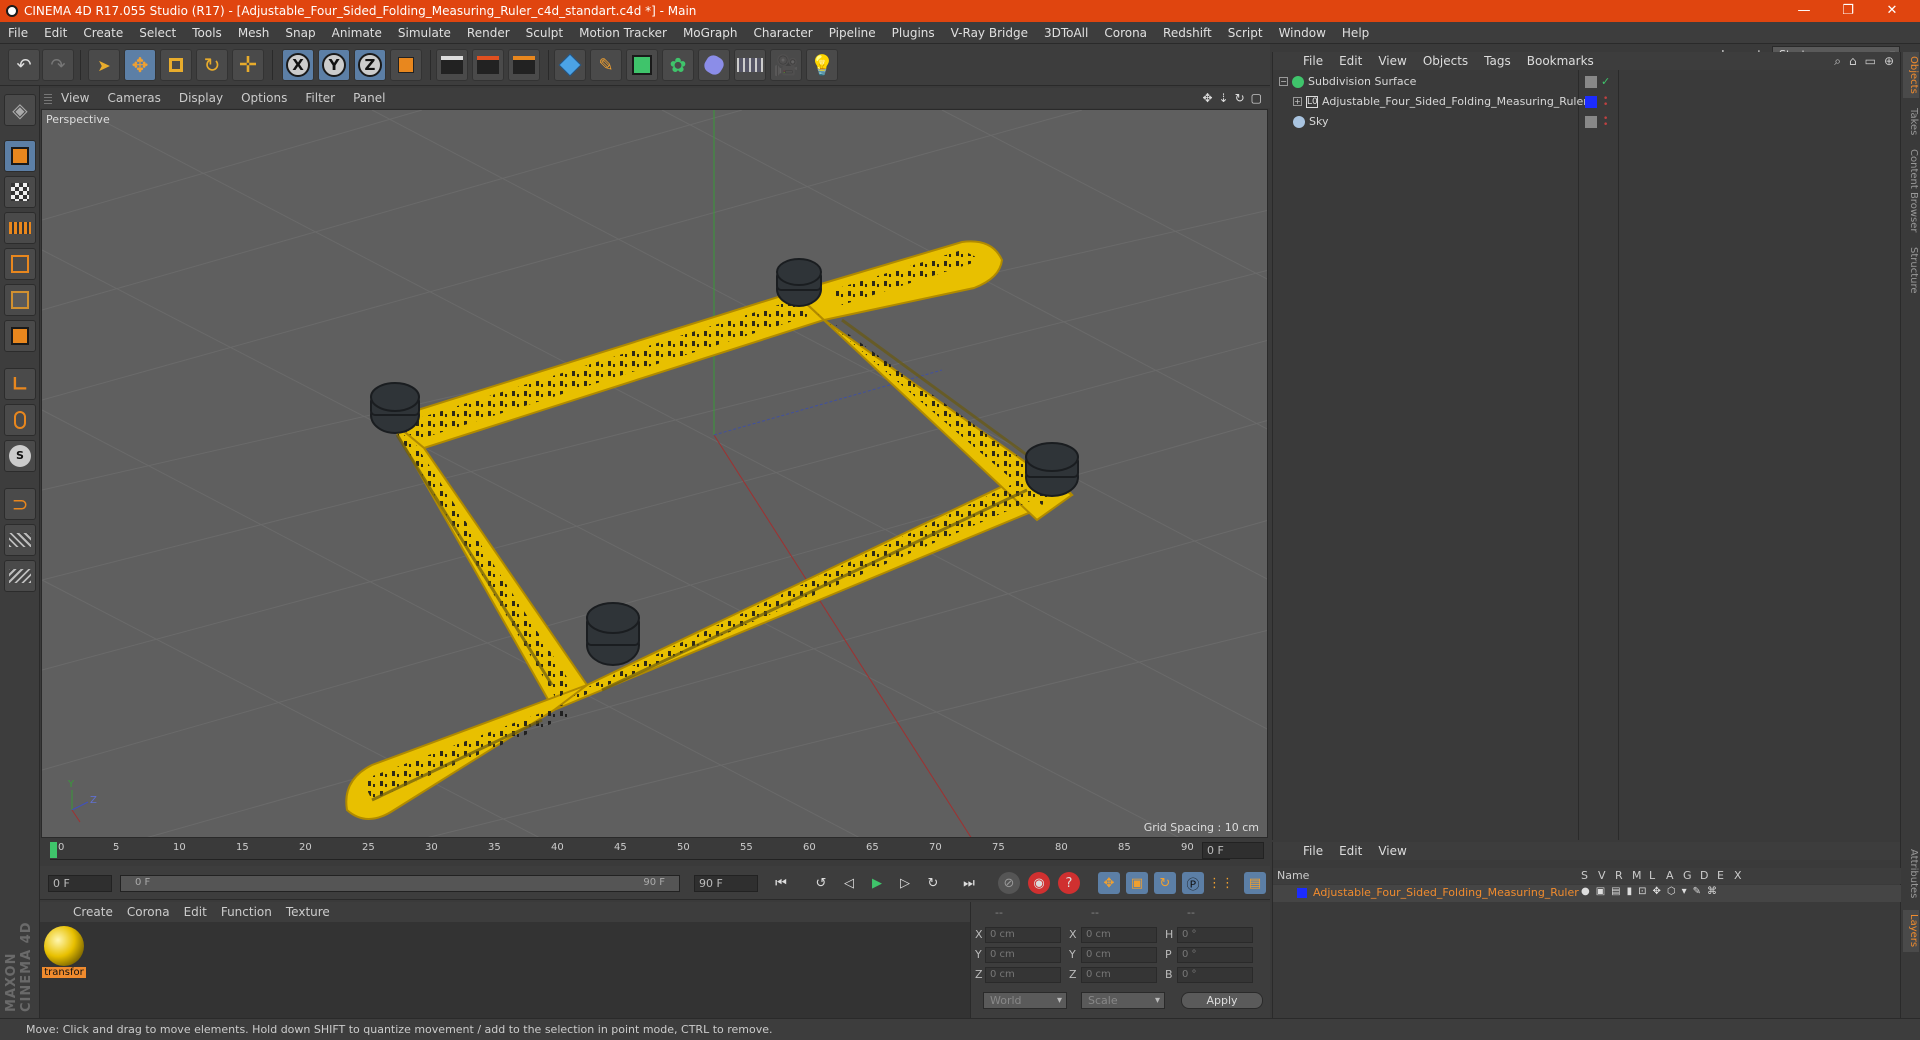 The height and width of the screenshot is (1040, 1920). I want to click on menu-animate: Animate, so click(357, 33).